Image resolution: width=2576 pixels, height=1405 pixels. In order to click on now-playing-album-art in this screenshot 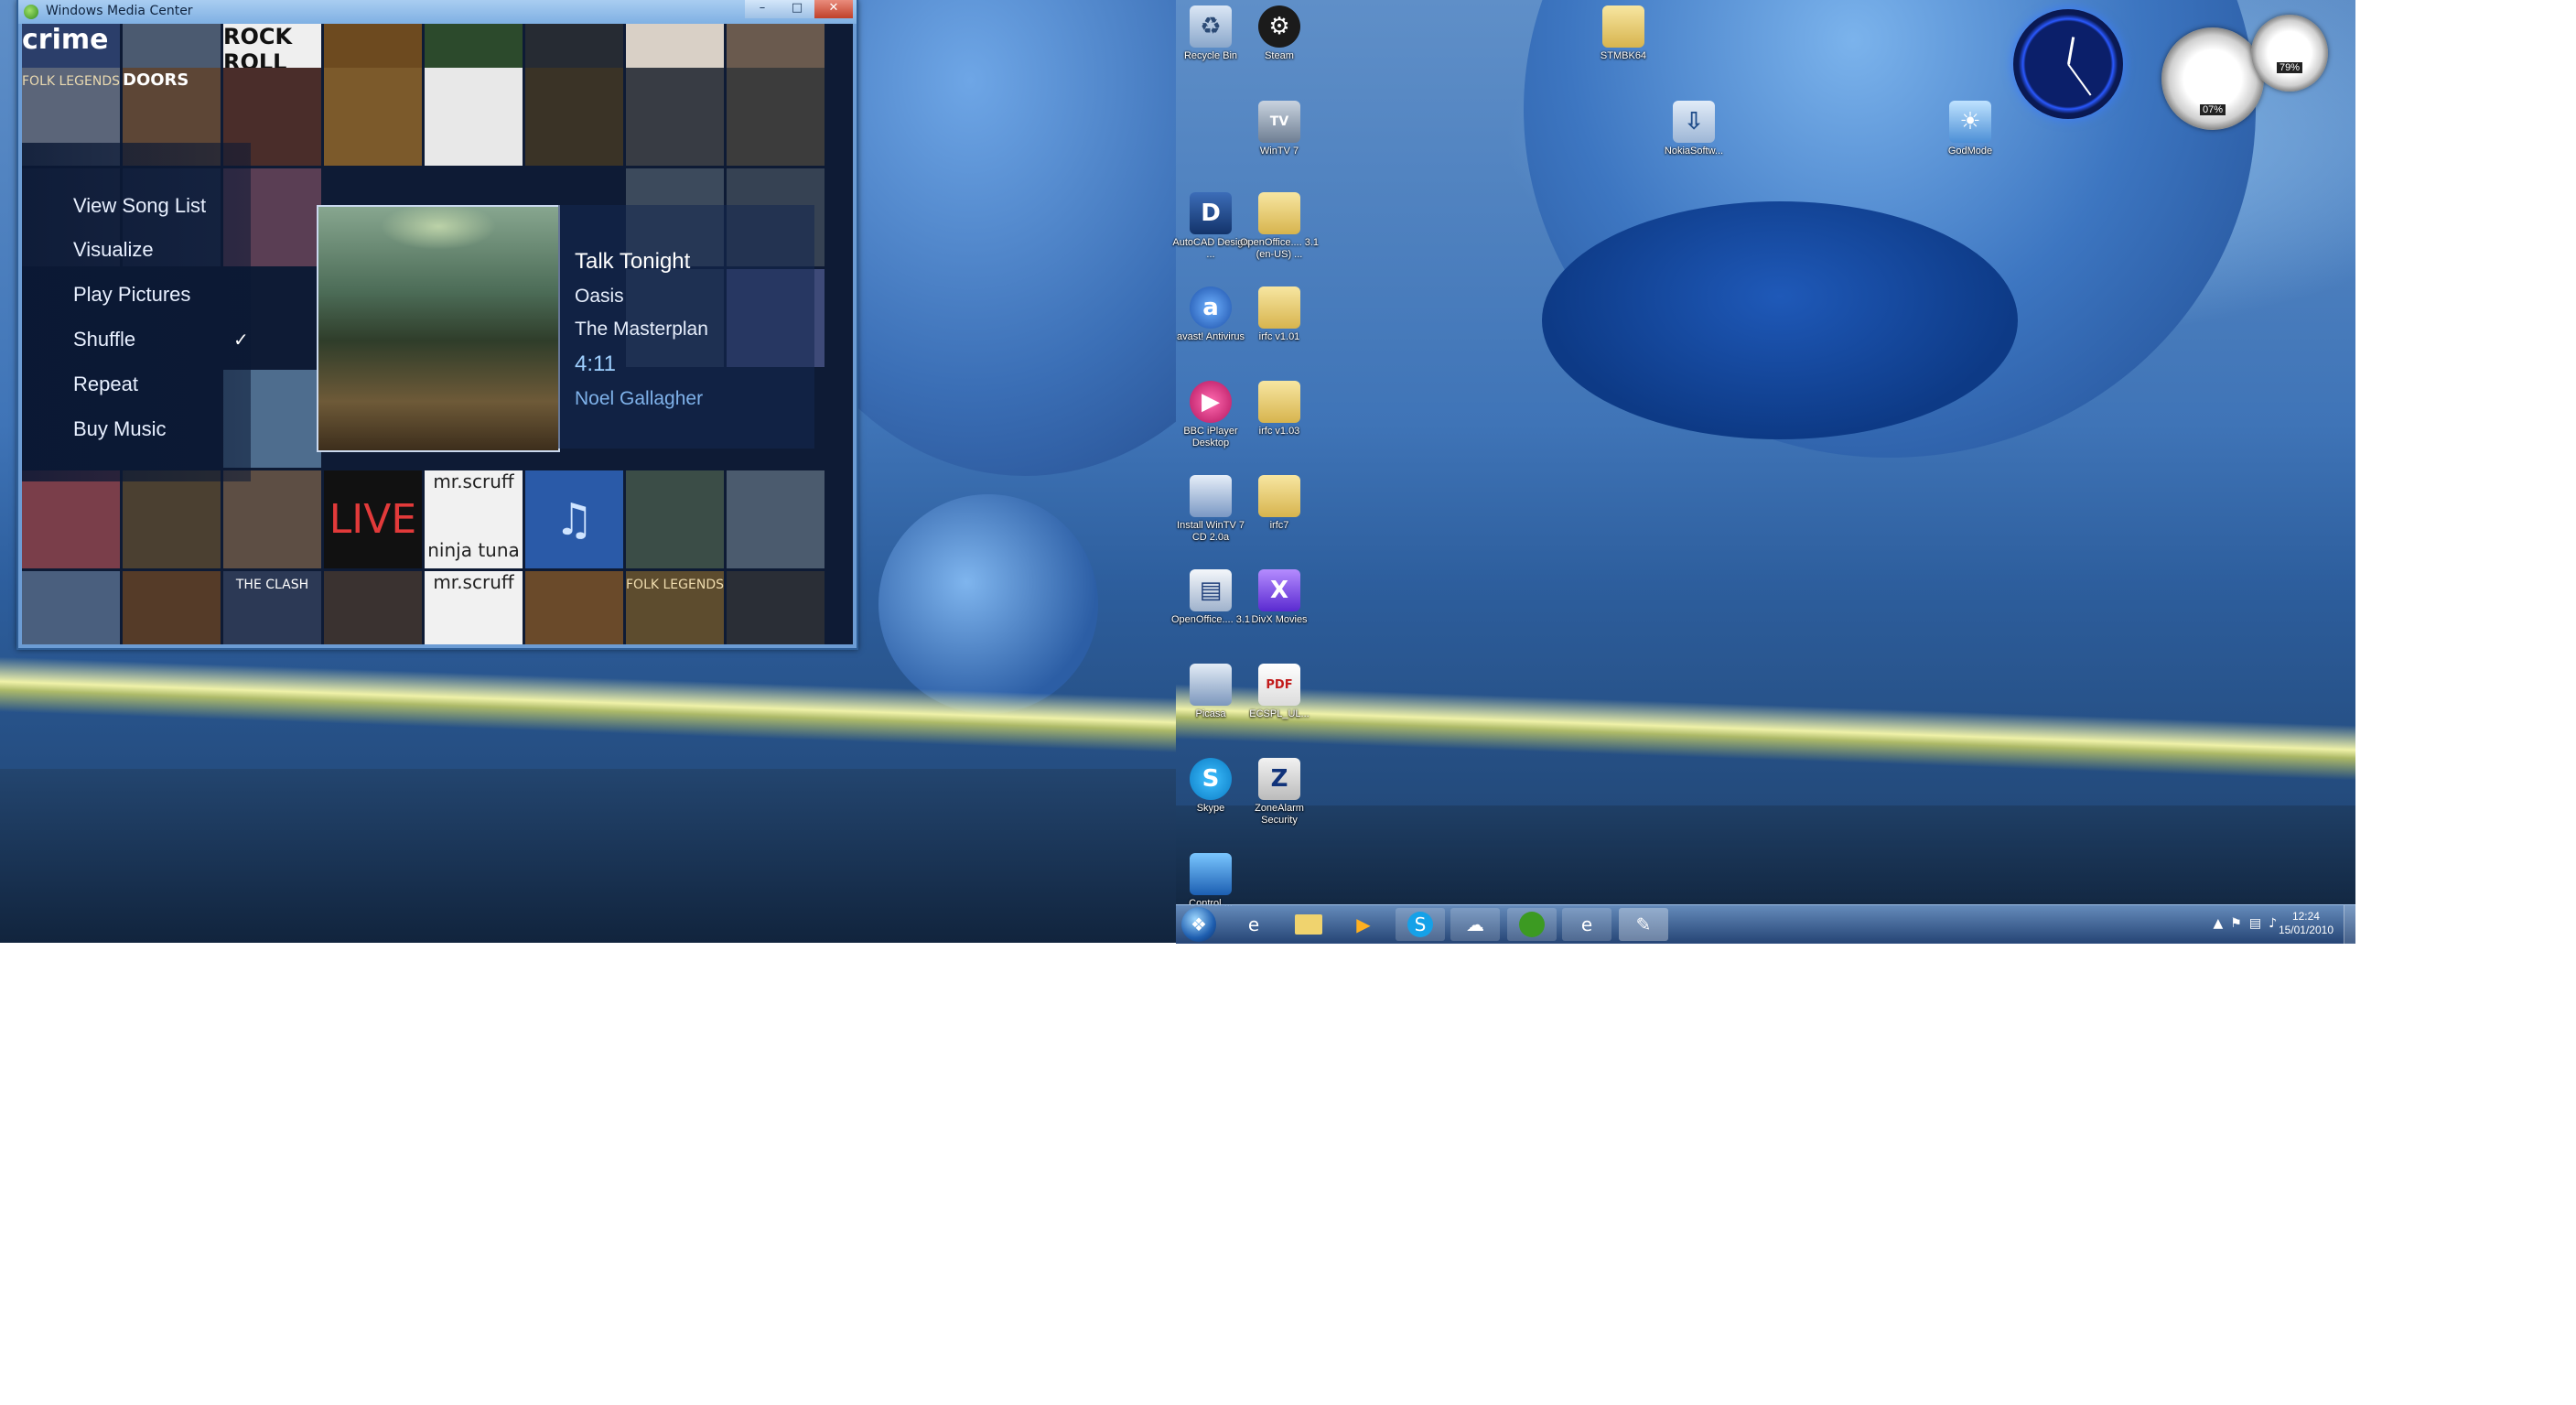, I will do `click(438, 328)`.